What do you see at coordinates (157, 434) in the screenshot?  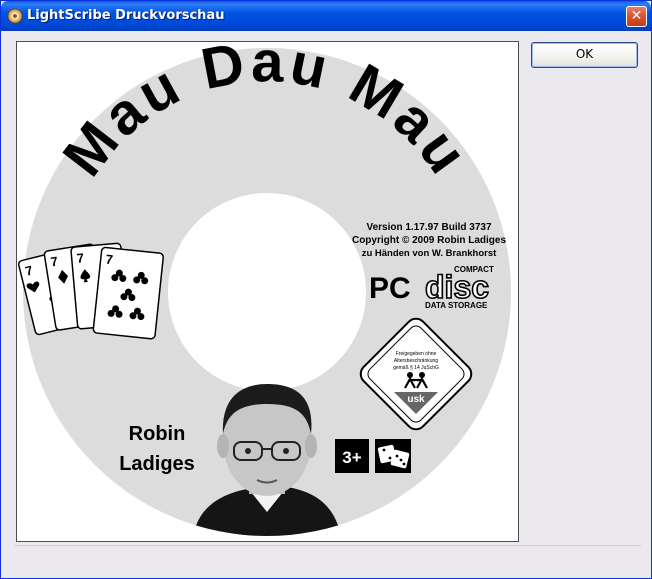 I see `author-first-name: Robin` at bounding box center [157, 434].